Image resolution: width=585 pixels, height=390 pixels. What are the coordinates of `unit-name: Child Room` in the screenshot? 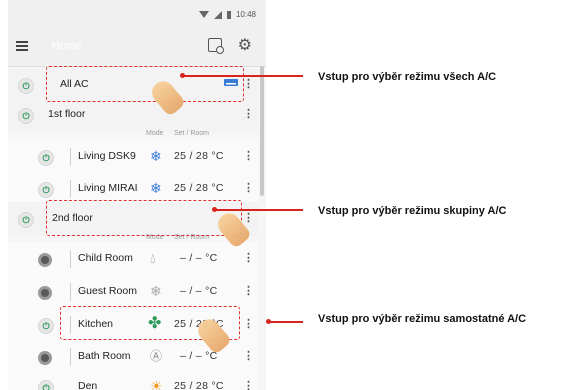 It's located at (105, 258).